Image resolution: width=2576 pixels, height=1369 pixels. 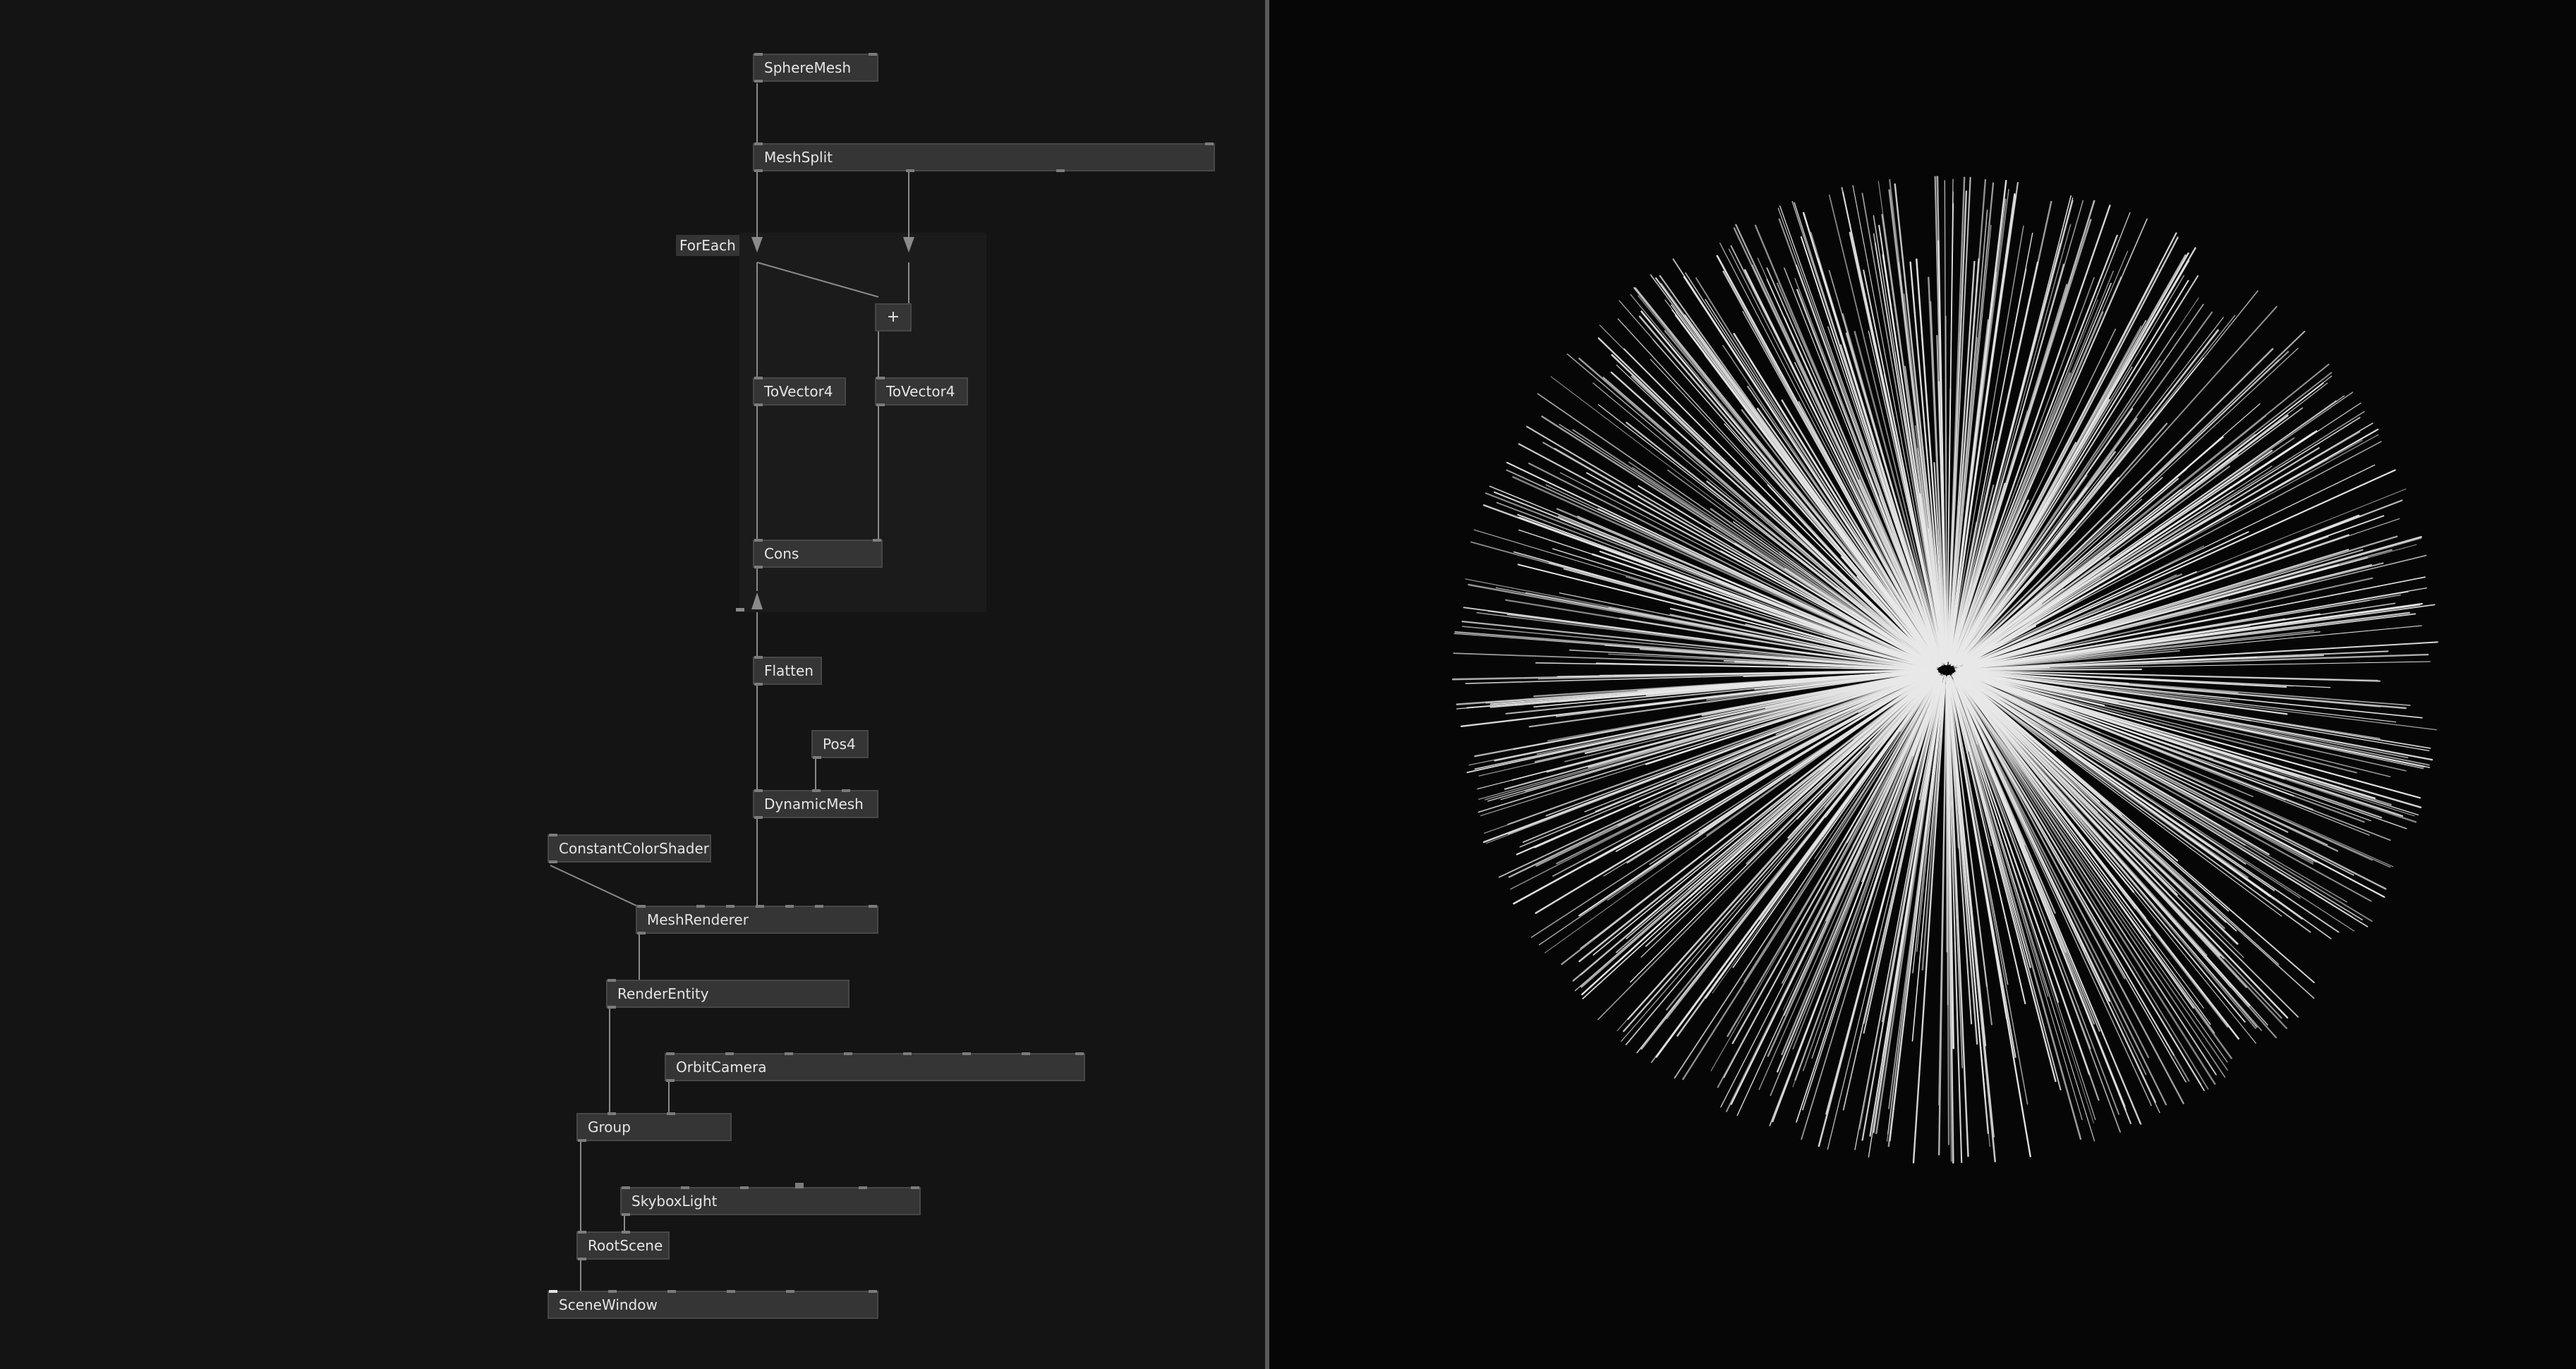 I want to click on skyboxlight-node: SkyboxLight, so click(x=771, y=1200).